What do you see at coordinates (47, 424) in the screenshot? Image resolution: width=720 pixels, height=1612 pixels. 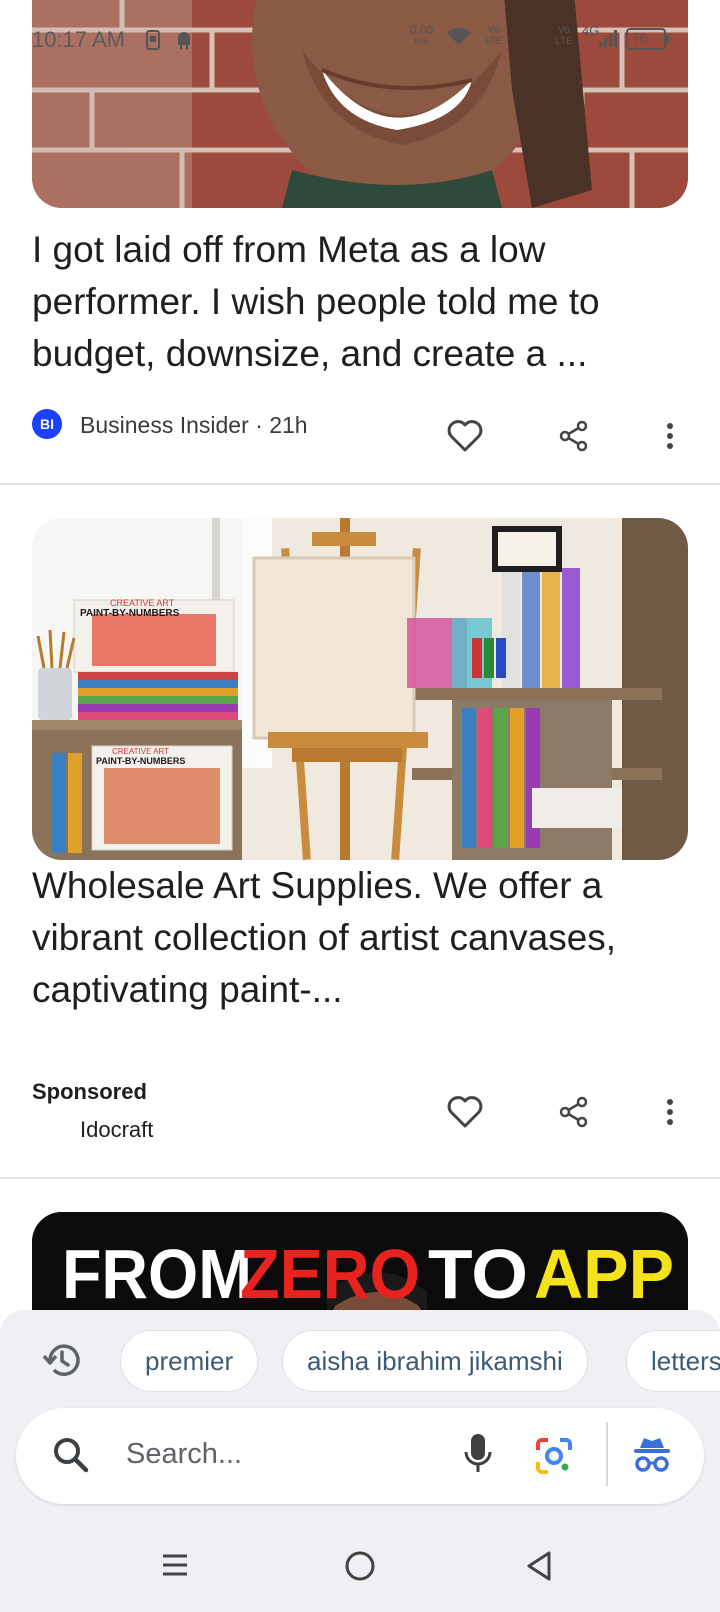 I see `business-insider-logo: BI` at bounding box center [47, 424].